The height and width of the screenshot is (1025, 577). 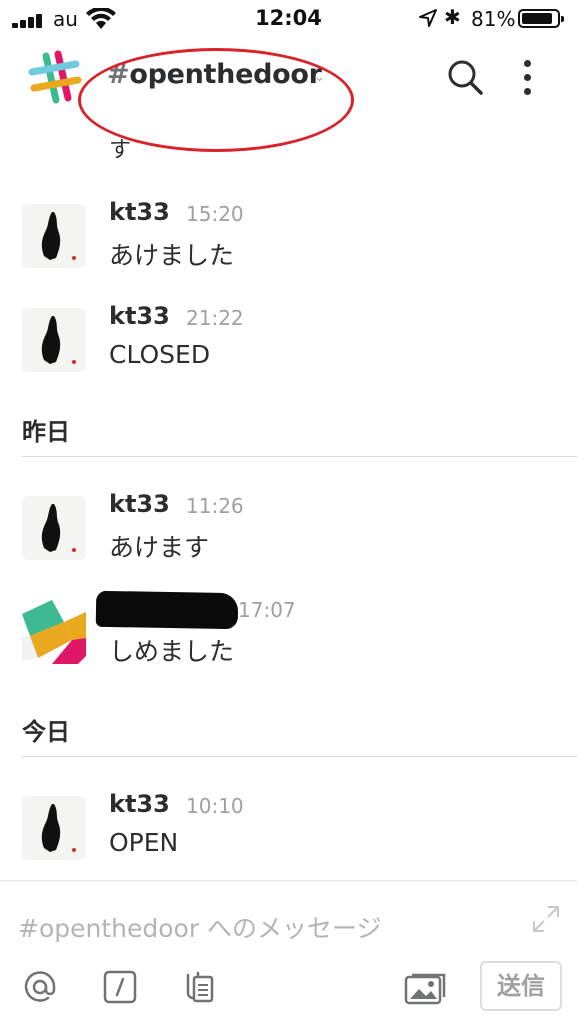 I want to click on status-bar: au 12:04 ✱ 81%, so click(x=288, y=20).